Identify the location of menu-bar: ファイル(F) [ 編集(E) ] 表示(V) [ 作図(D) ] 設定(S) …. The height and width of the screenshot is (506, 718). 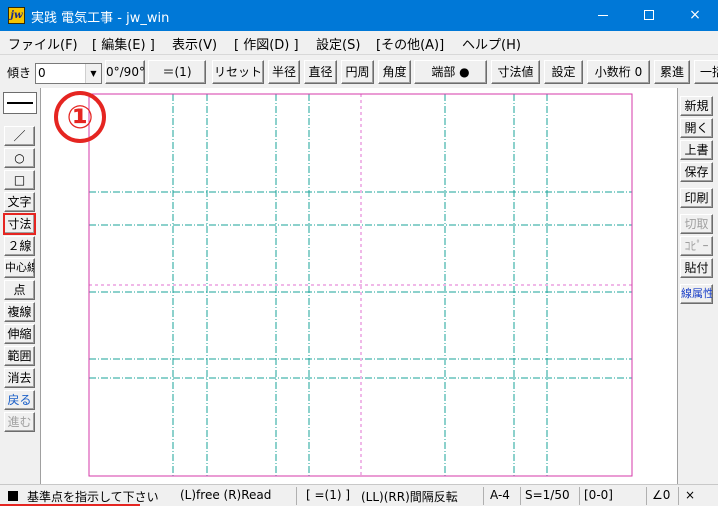
(359, 42).